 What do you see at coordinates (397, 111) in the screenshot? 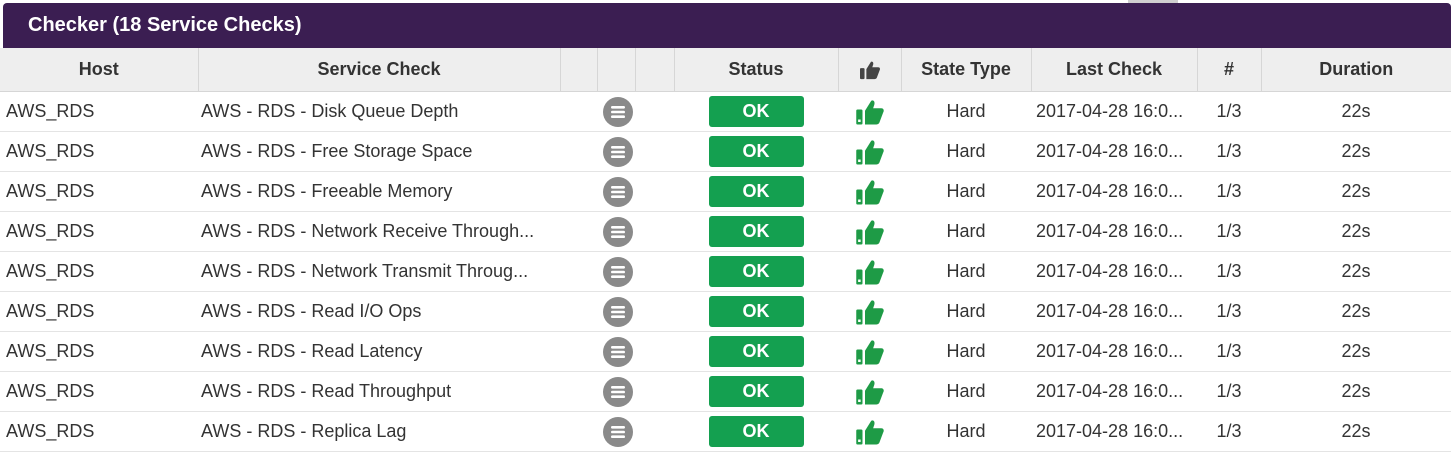
I see `service-check-cell: AWS - RDS - Disk Queue Depth` at bounding box center [397, 111].